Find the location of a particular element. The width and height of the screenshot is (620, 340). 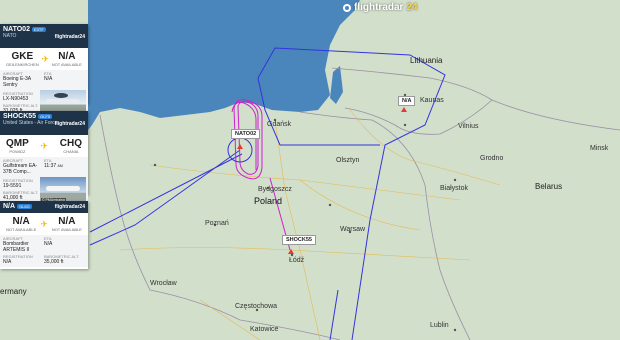

type-badge: GL6G is located at coordinates (24, 207).